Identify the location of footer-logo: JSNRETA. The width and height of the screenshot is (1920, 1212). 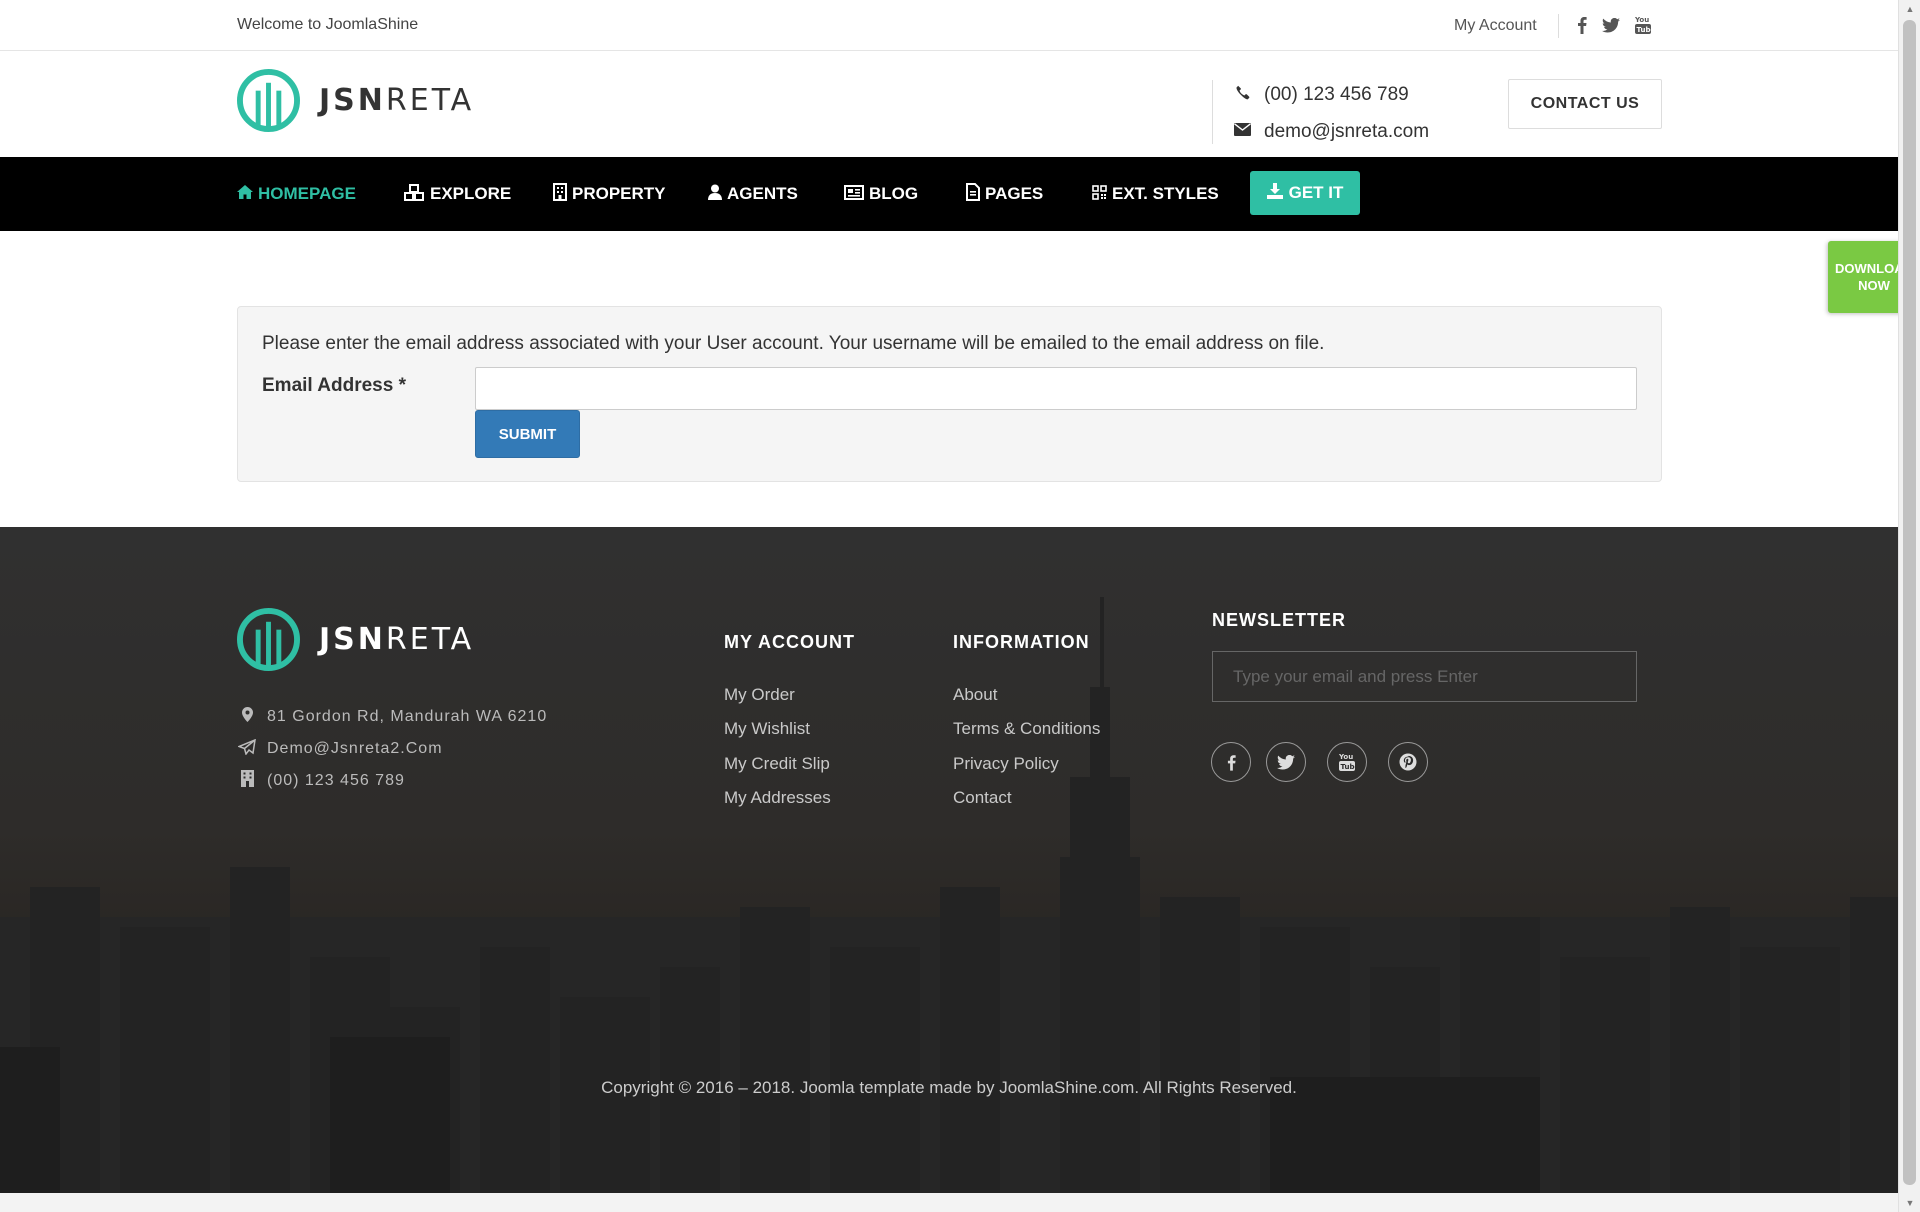
(355, 639).